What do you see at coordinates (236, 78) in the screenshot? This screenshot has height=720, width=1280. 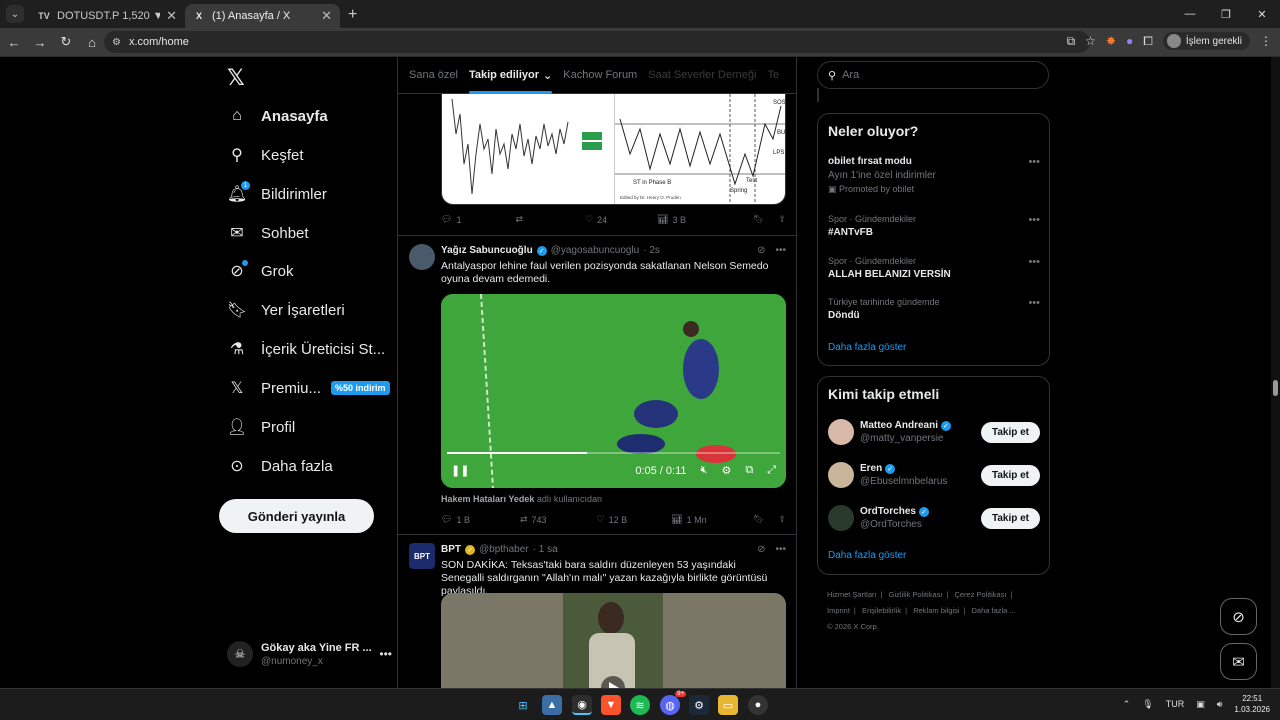 I see `x-logo-icon: 𝕏` at bounding box center [236, 78].